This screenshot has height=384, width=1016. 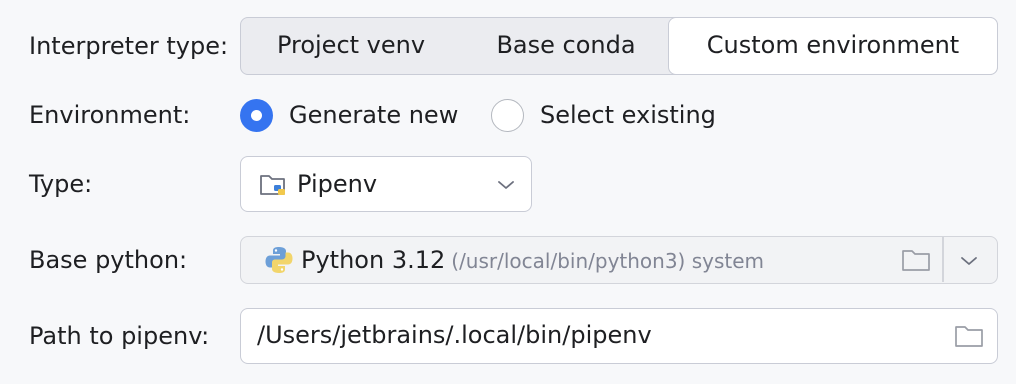 I want to click on path-to-pipenv-field, so click(x=619, y=336).